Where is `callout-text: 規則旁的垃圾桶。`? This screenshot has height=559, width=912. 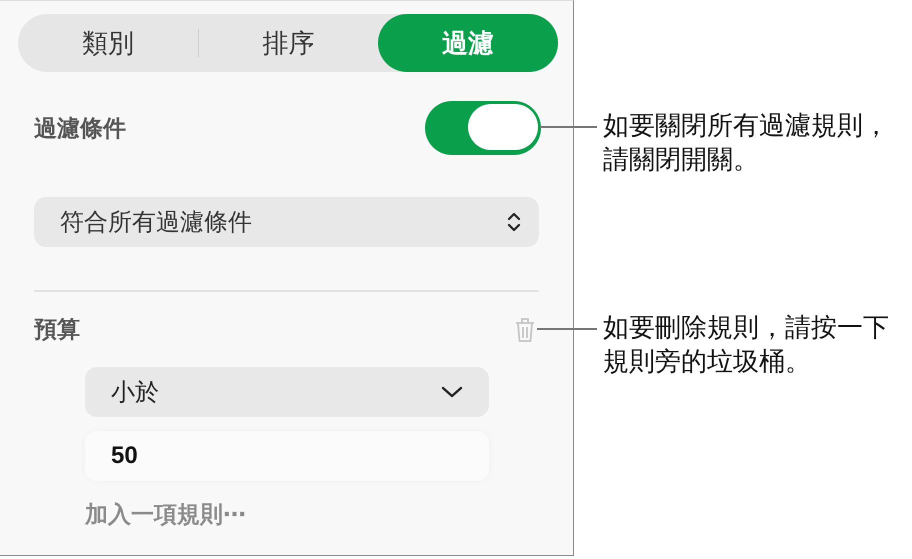
callout-text: 規則旁的垃圾桶。 is located at coordinates (707, 361).